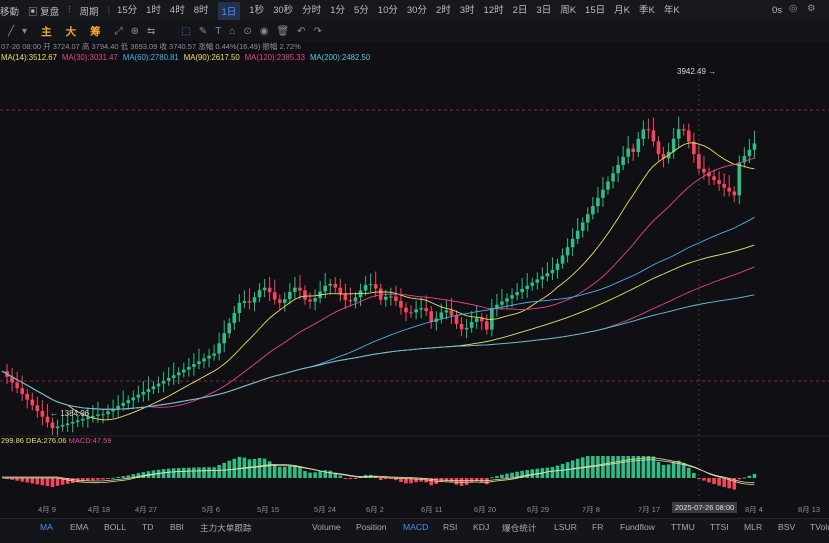 This screenshot has height=543, width=829. Describe the element at coordinates (115, 527) in the screenshot. I see `indicator-tab: BOLL` at that location.